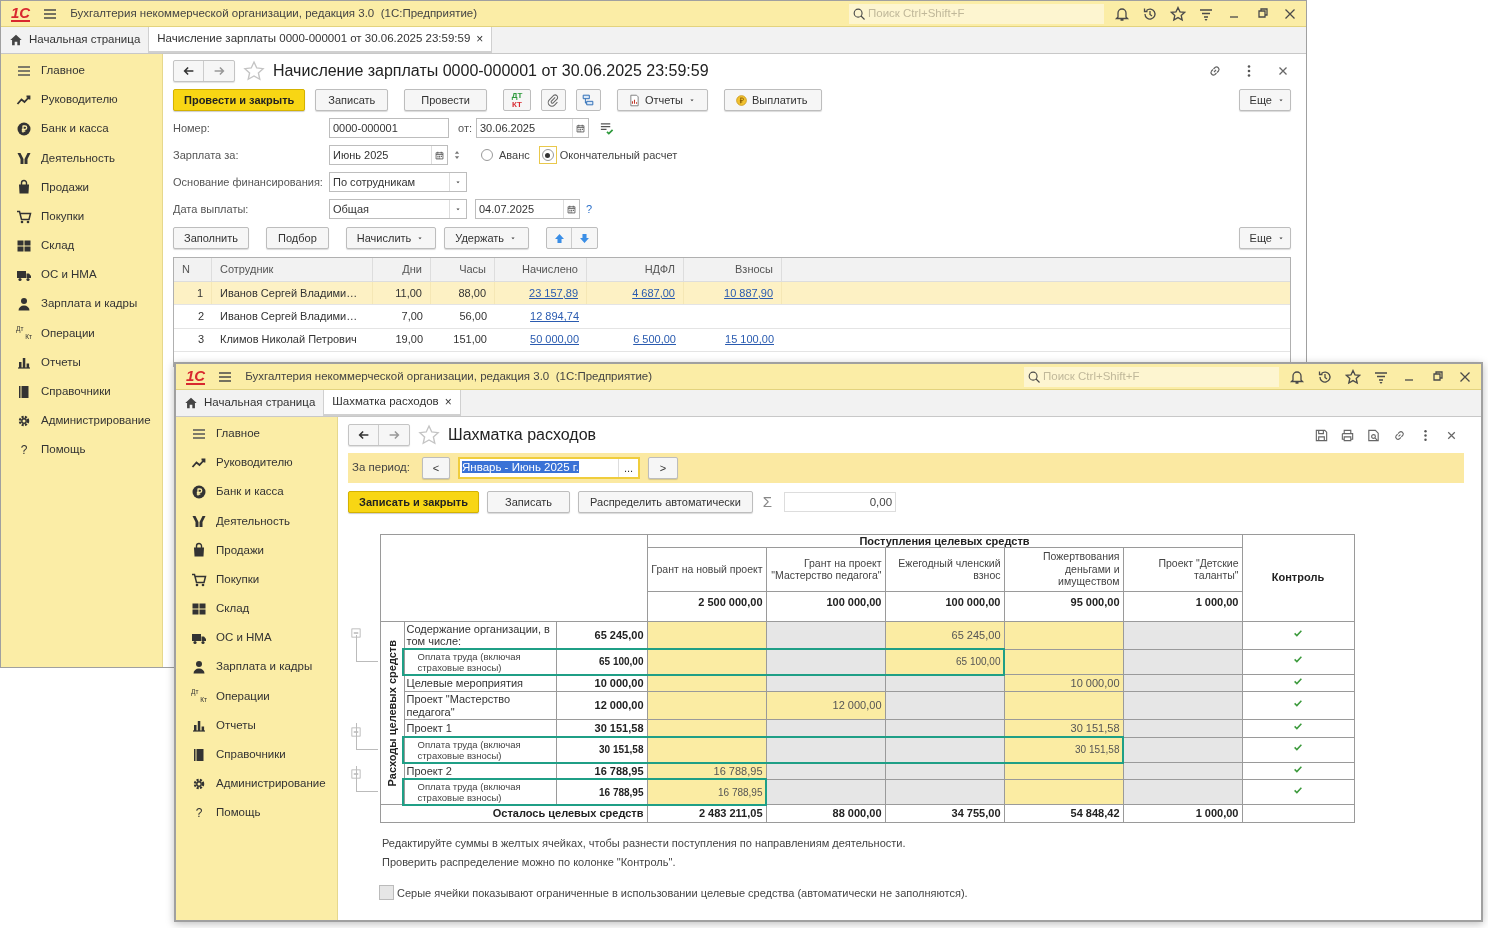 The width and height of the screenshot is (1488, 928). Describe the element at coordinates (663, 468) in the screenshot. I see `next-period-button: >` at that location.